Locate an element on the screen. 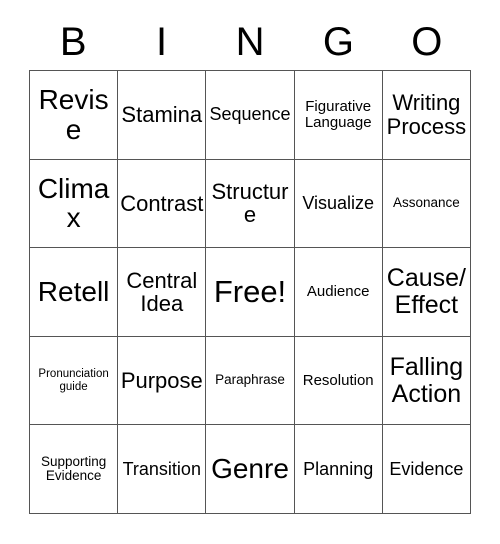  bingo-cell-label: Central Idea is located at coordinates (162, 291).